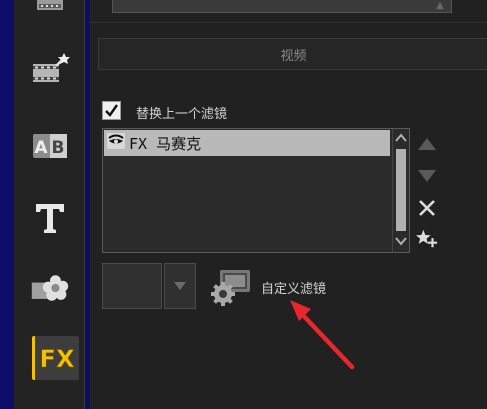  I want to click on top-arrow-icon: ▲, so click(440, 6).